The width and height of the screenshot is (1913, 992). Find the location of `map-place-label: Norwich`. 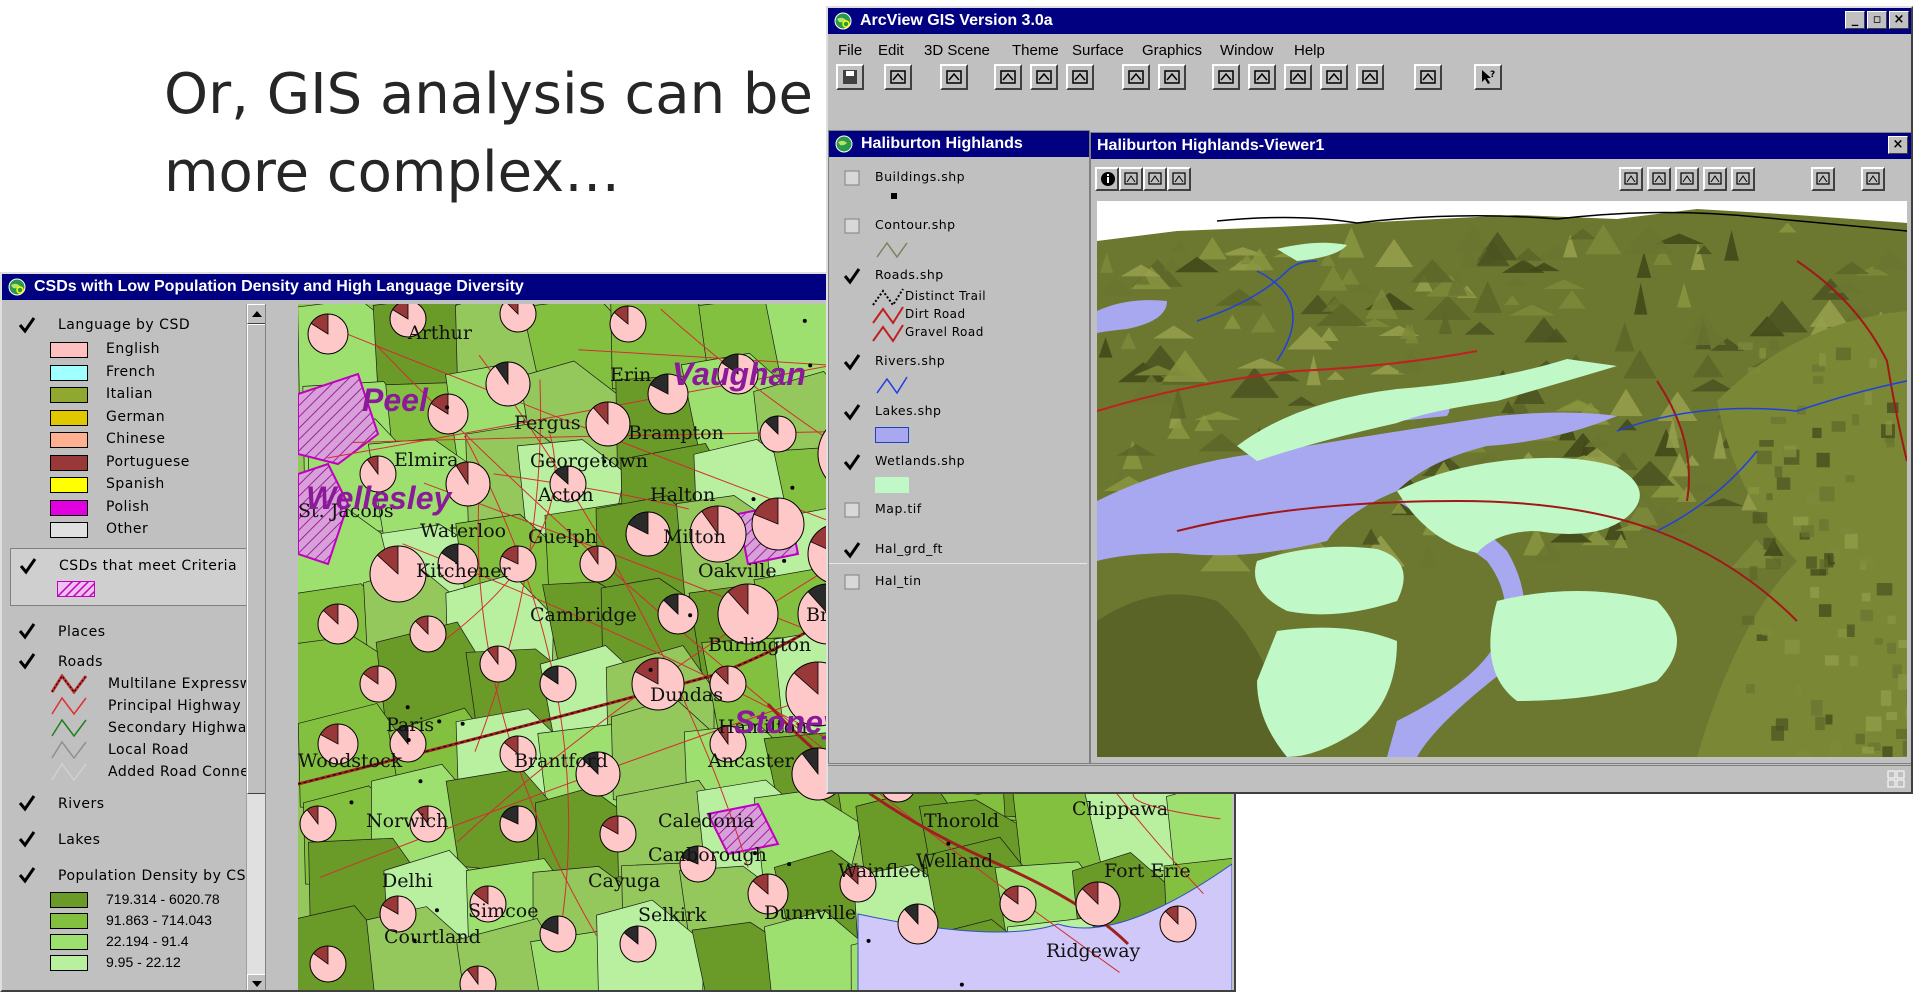

map-place-label: Norwich is located at coordinates (407, 821).